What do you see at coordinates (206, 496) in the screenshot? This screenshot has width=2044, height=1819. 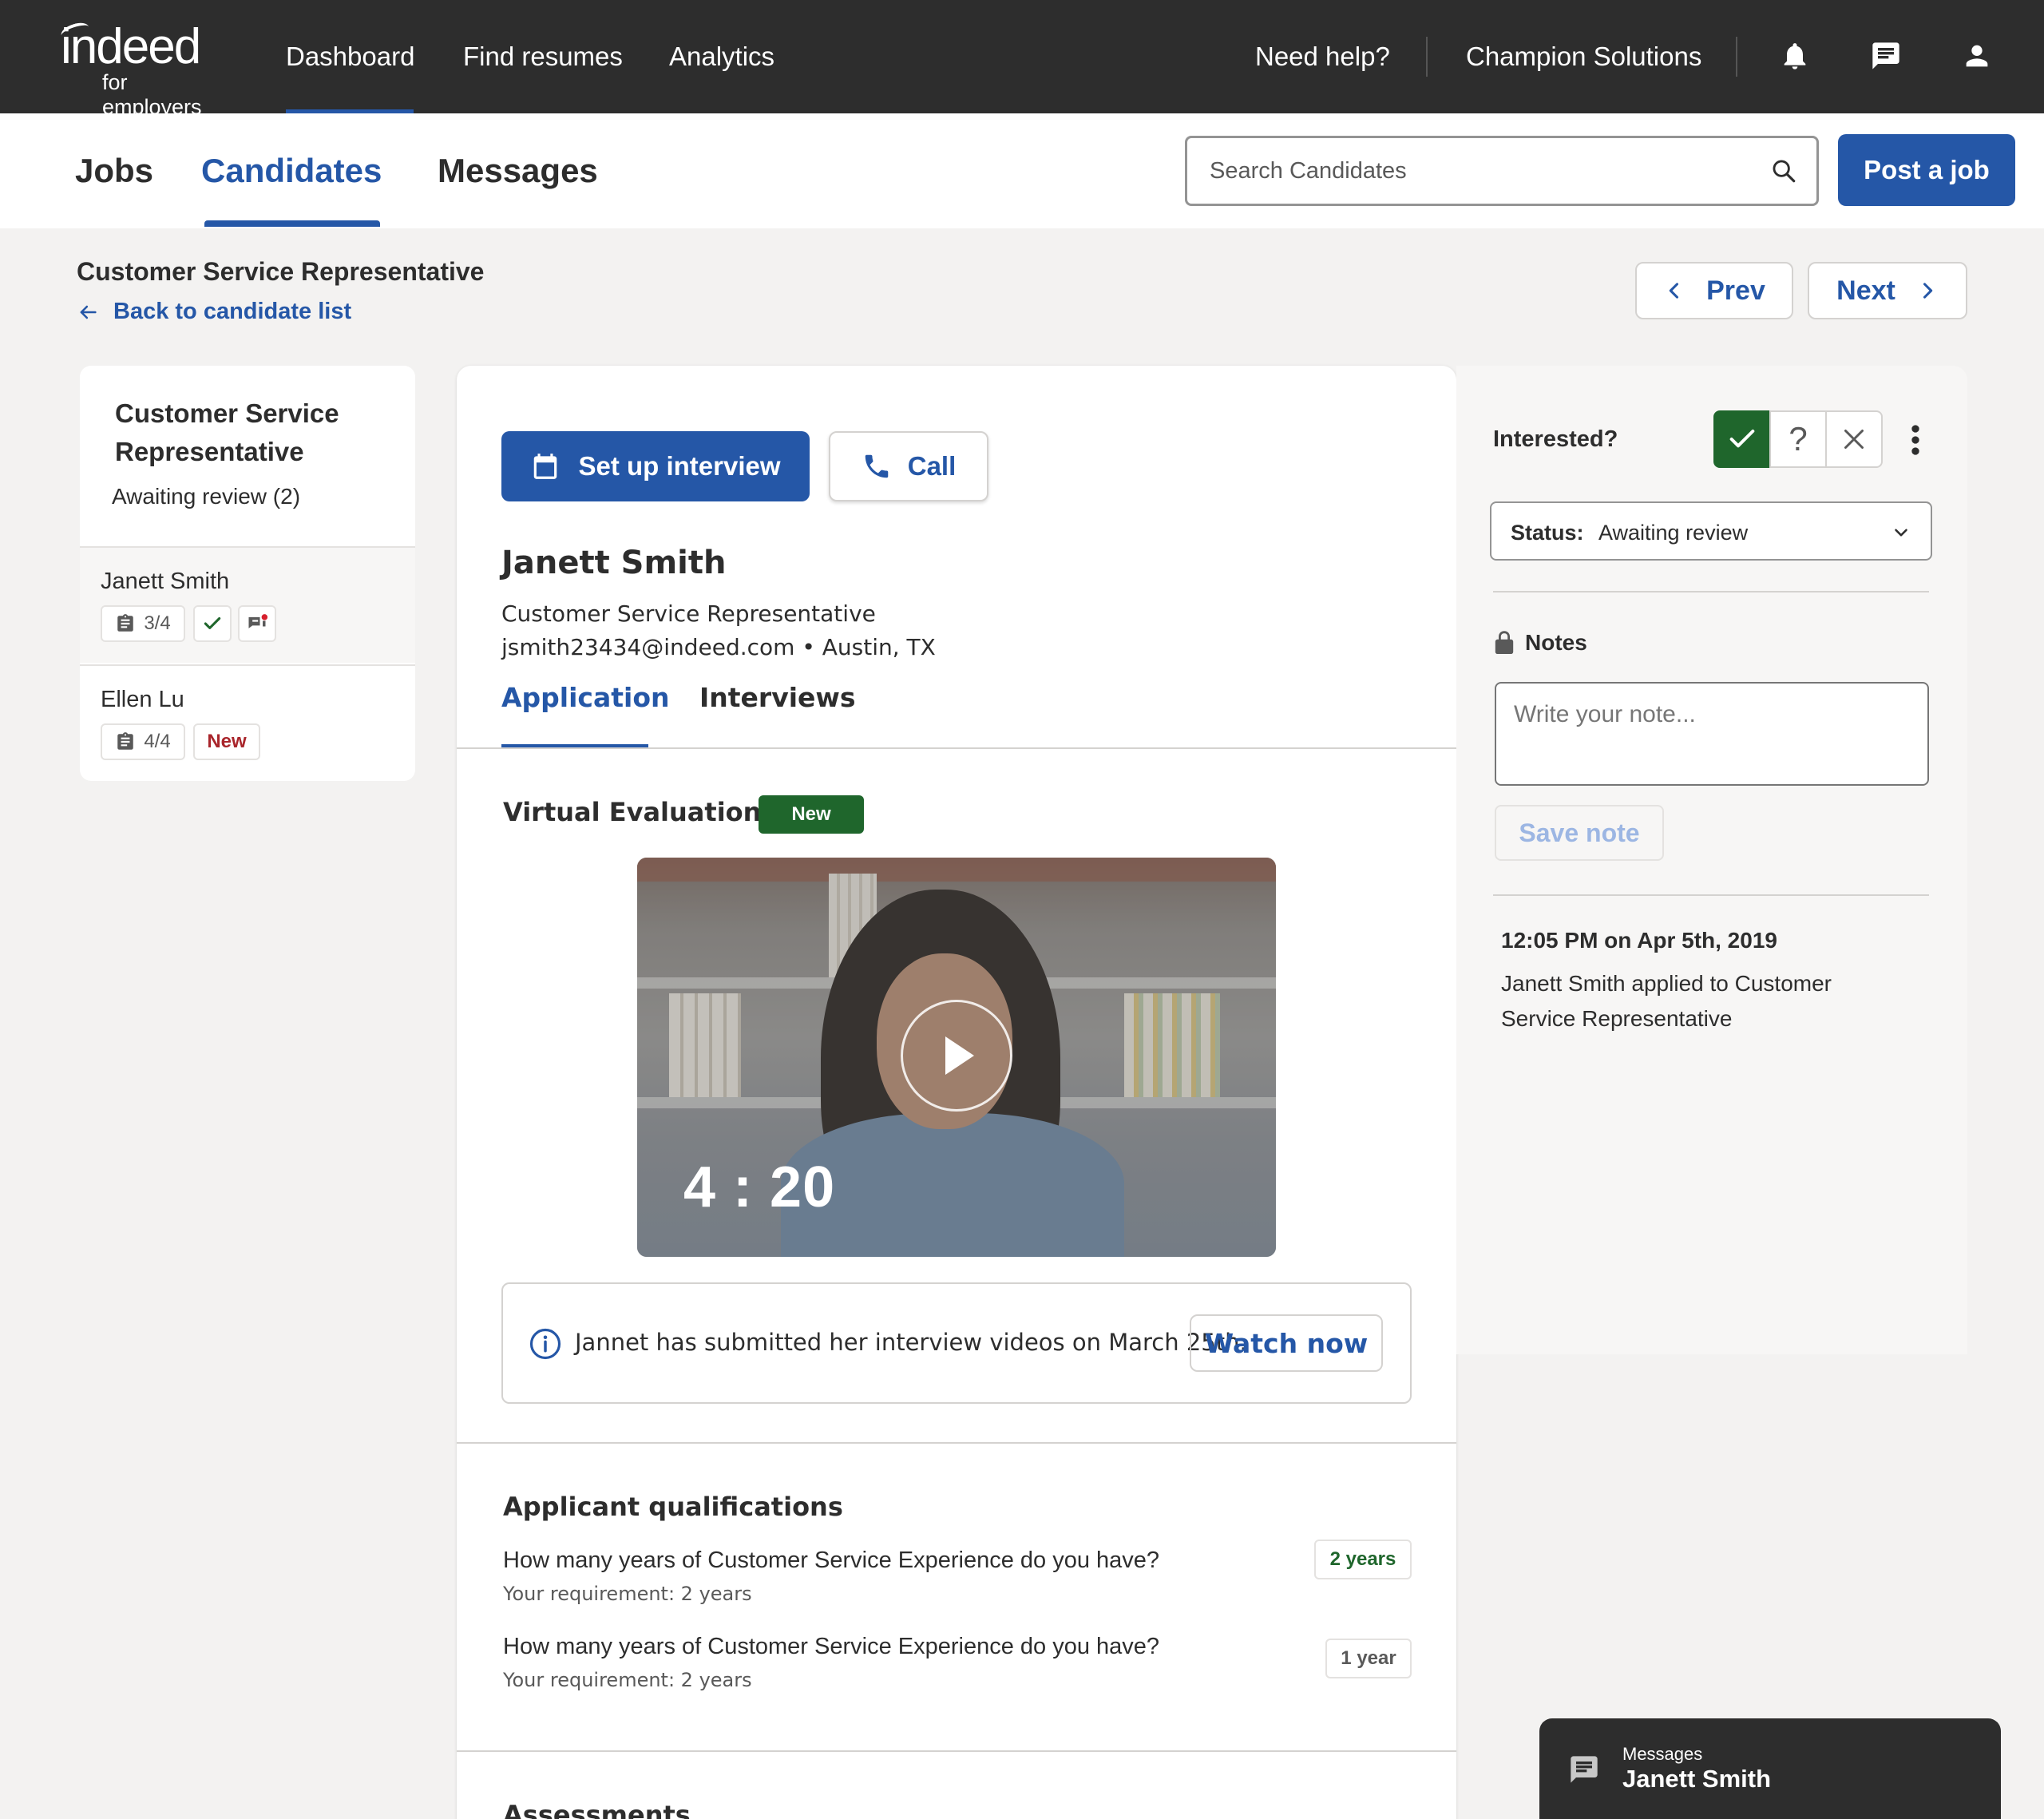 I see `list-status-count: Awaiting review (2)` at bounding box center [206, 496].